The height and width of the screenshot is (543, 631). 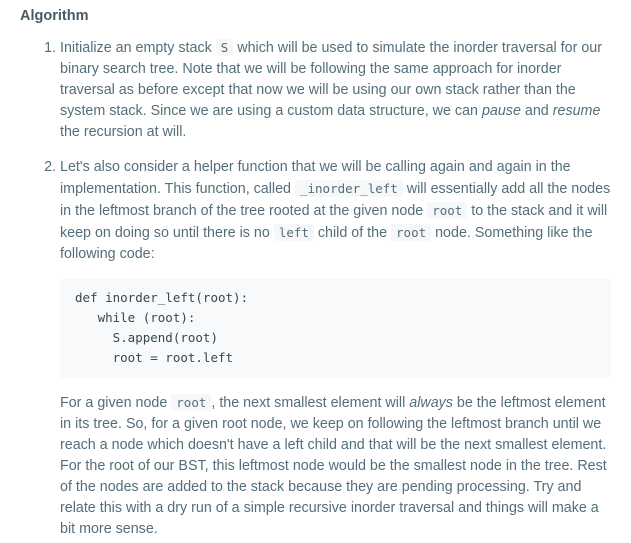 I want to click on inline-code-left: left, so click(x=293, y=232).